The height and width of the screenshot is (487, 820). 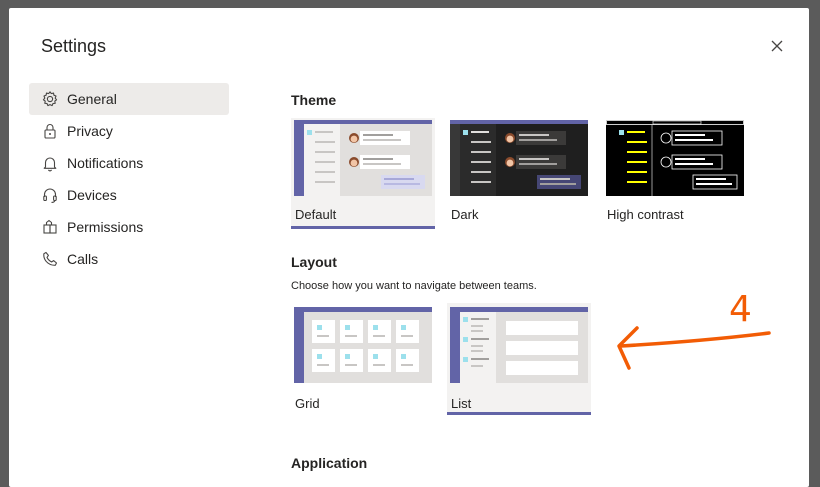 I want to click on gear-icon, so click(x=50, y=99).